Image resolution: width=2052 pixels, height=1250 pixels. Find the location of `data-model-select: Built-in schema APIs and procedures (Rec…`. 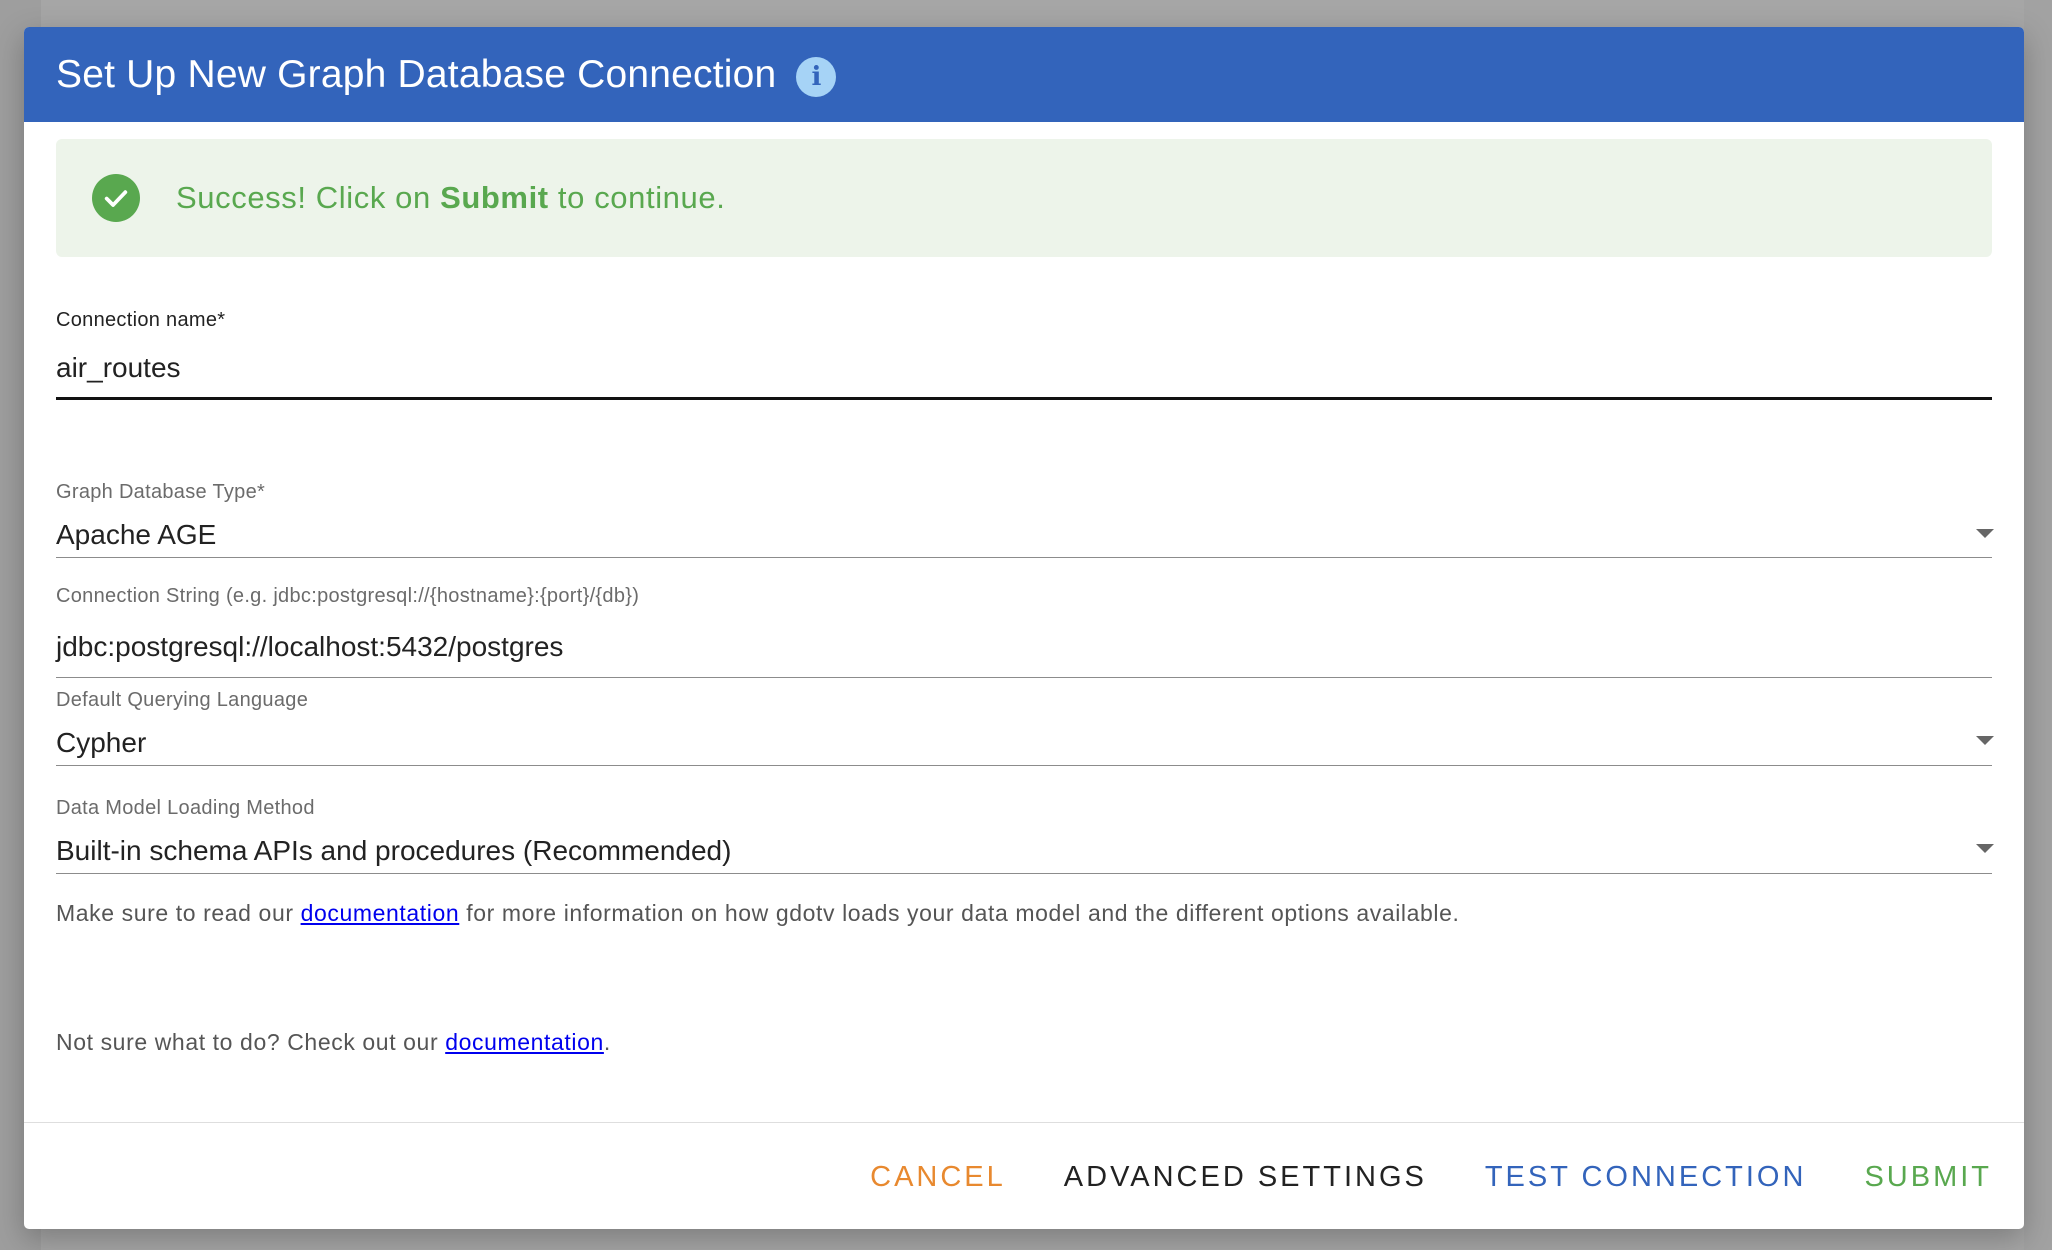

data-model-select: Built-in schema APIs and procedures (Rec… is located at coordinates (393, 851).